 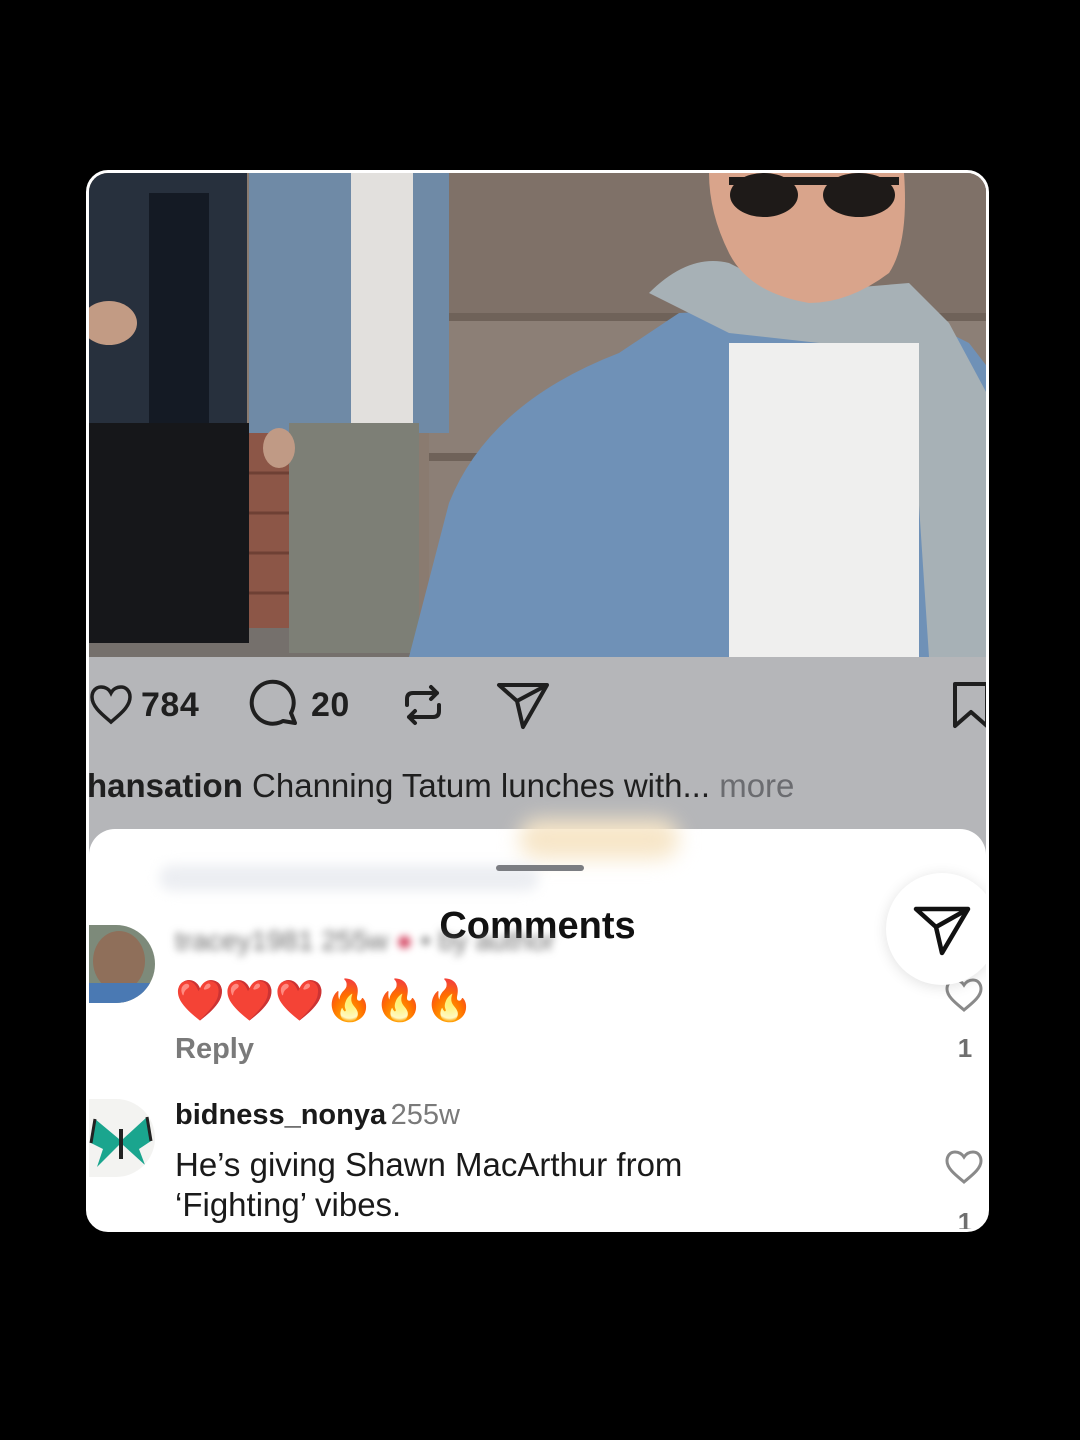 I want to click on comment-action: 20, so click(x=298, y=705).